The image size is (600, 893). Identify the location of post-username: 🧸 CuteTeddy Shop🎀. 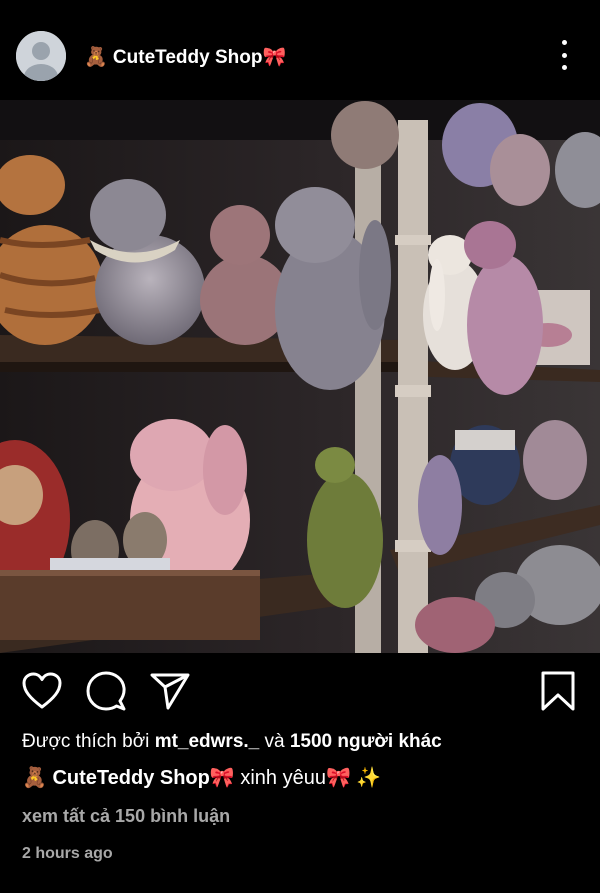
(185, 57).